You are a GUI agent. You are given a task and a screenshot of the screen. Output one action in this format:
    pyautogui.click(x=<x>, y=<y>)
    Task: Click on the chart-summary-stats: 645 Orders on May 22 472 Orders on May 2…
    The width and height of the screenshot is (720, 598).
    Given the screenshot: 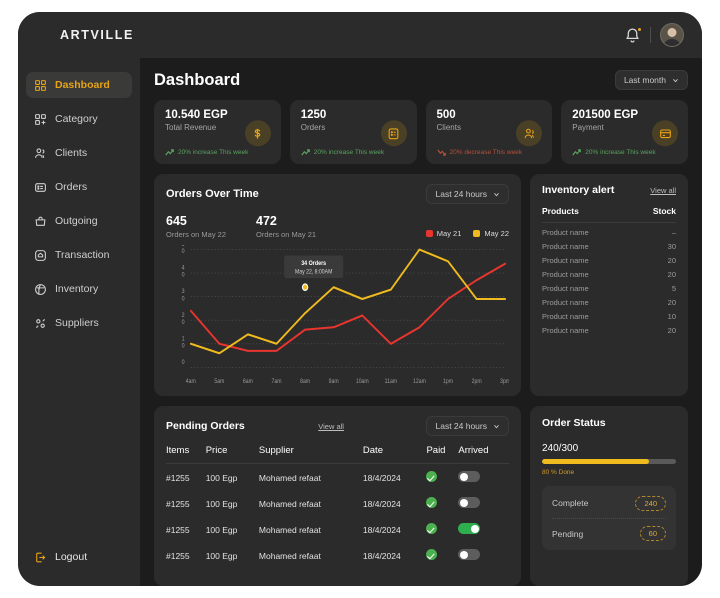 What is the action you would take?
    pyautogui.click(x=337, y=226)
    